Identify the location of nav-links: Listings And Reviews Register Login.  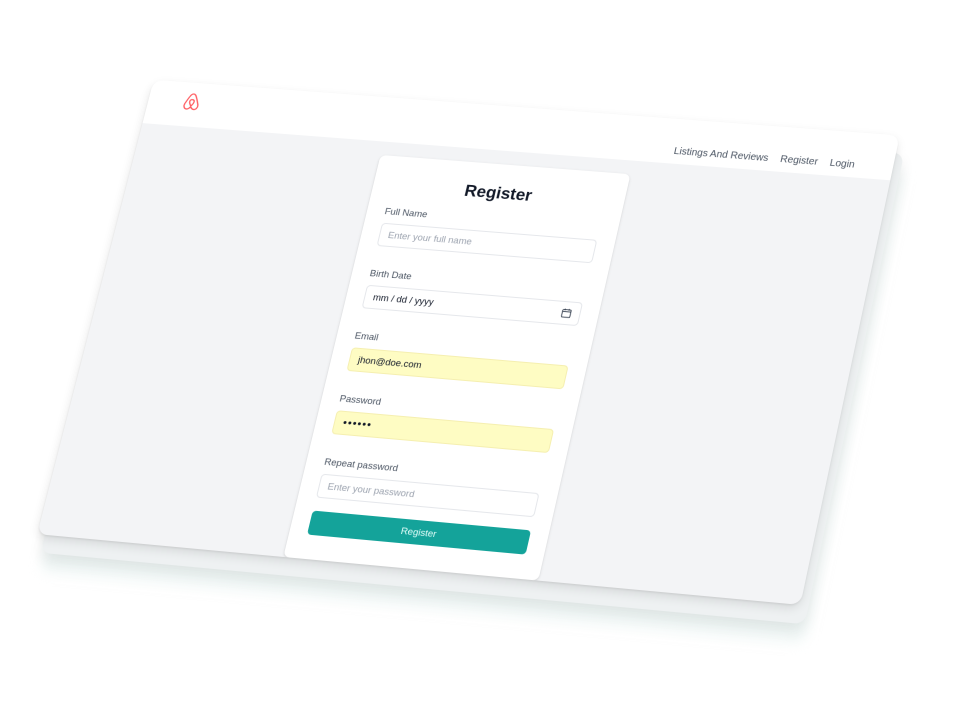
(764, 158).